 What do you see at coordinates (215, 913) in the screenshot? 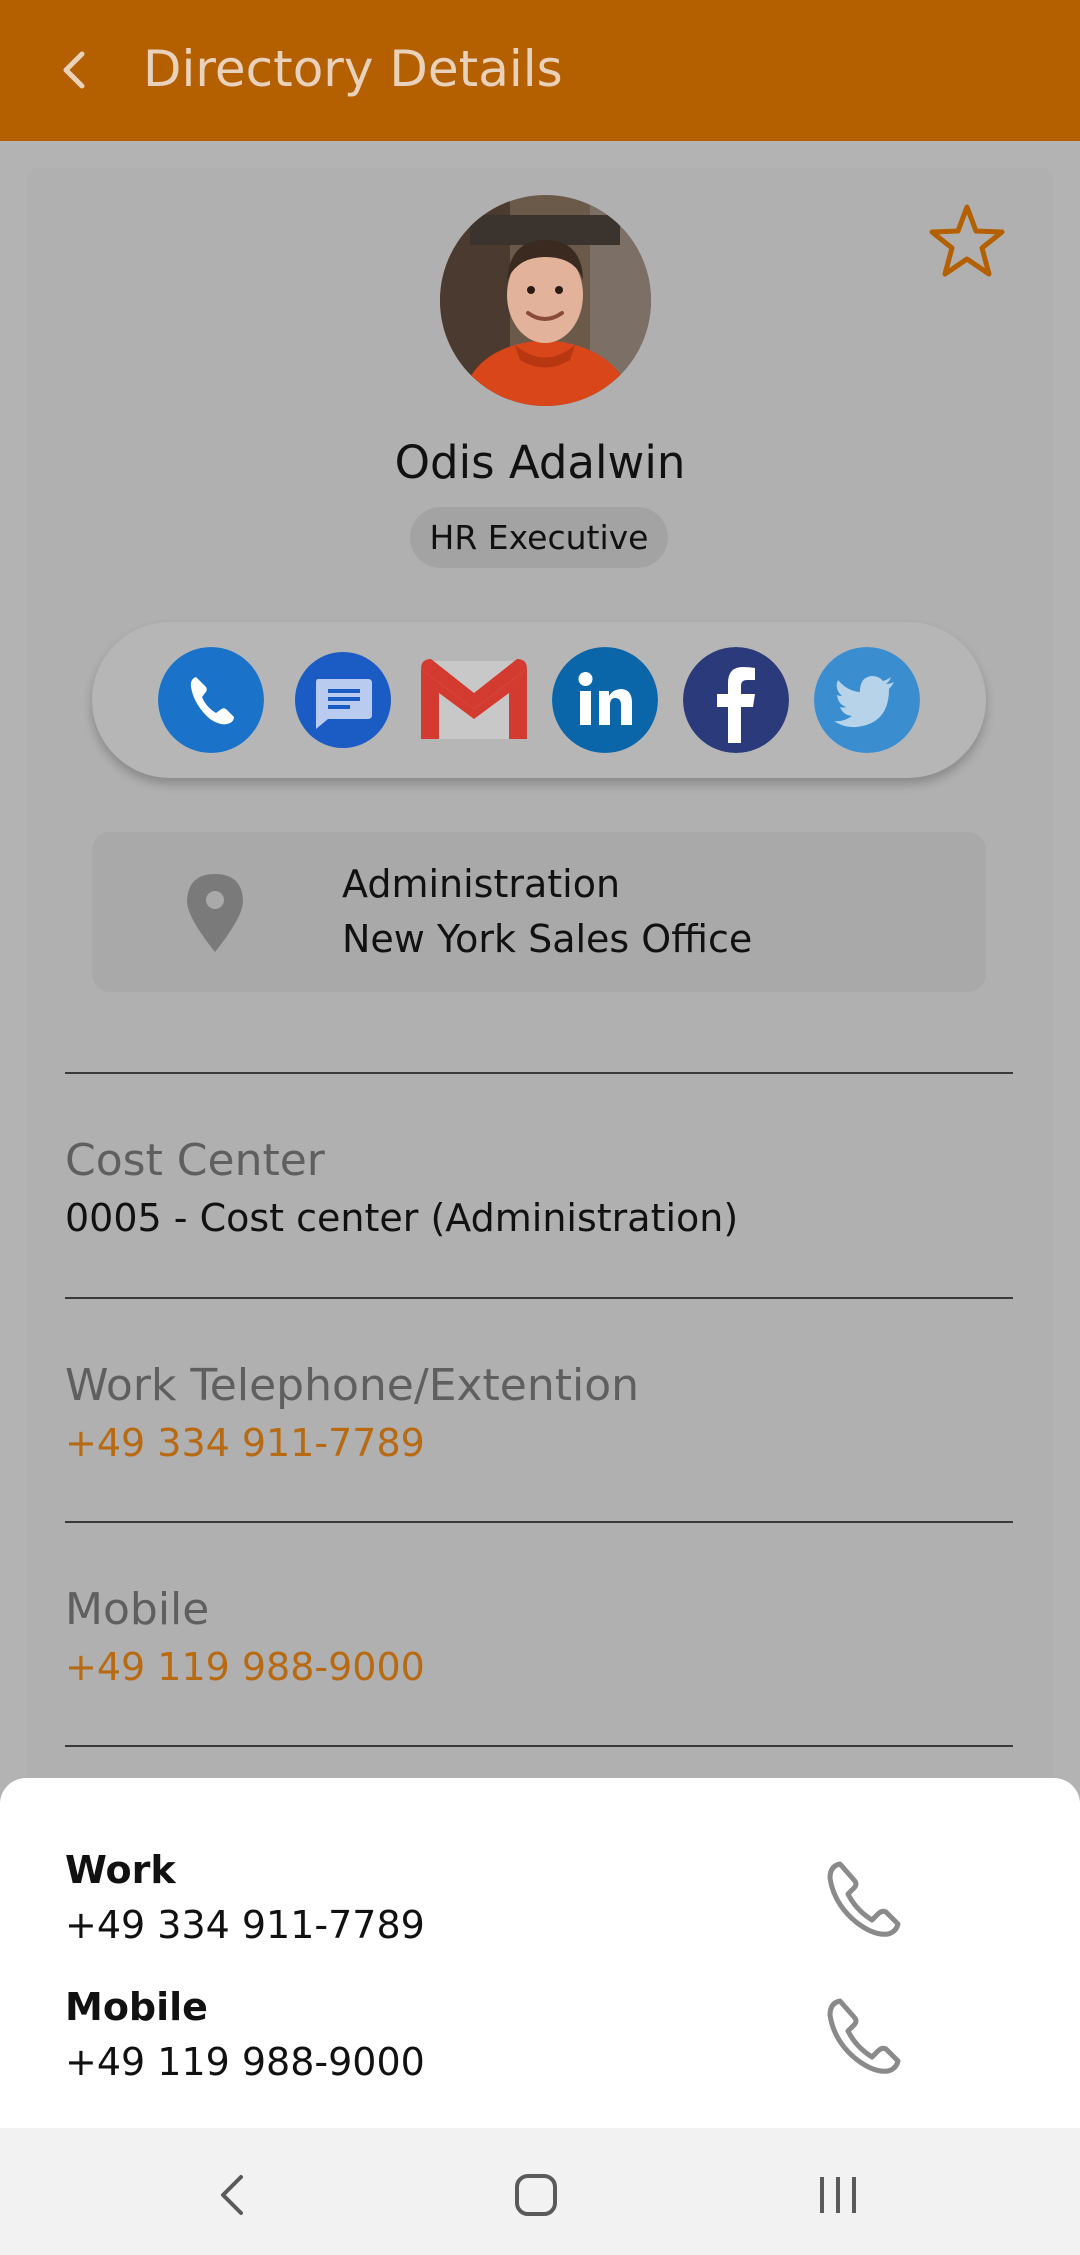
I see `map-pin-icon` at bounding box center [215, 913].